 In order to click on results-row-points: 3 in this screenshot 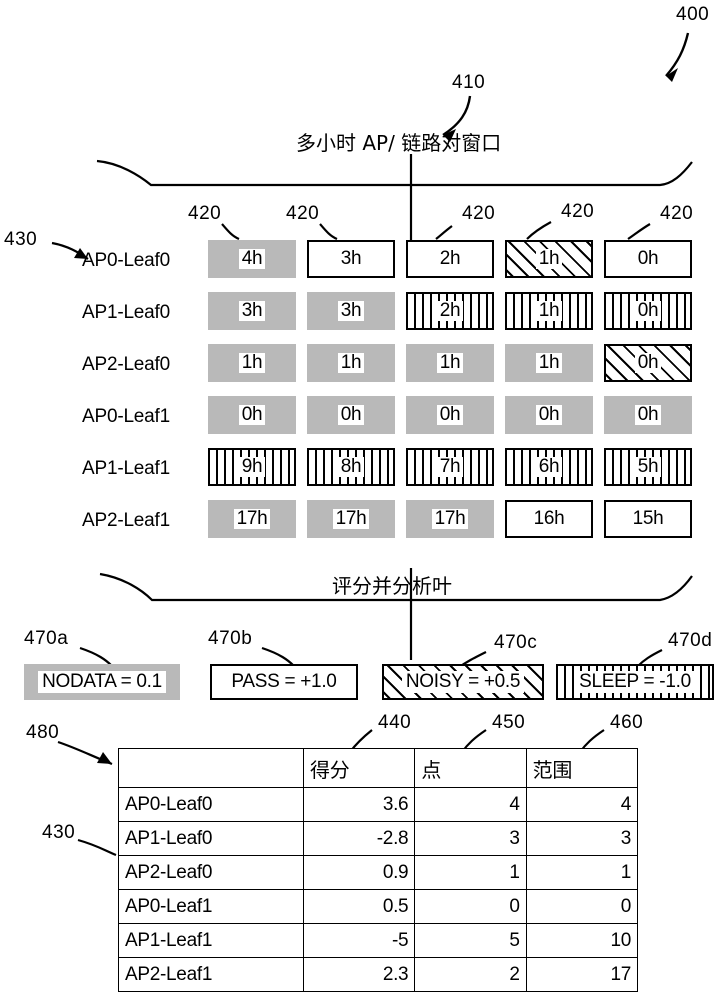, I will do `click(470, 838)`.